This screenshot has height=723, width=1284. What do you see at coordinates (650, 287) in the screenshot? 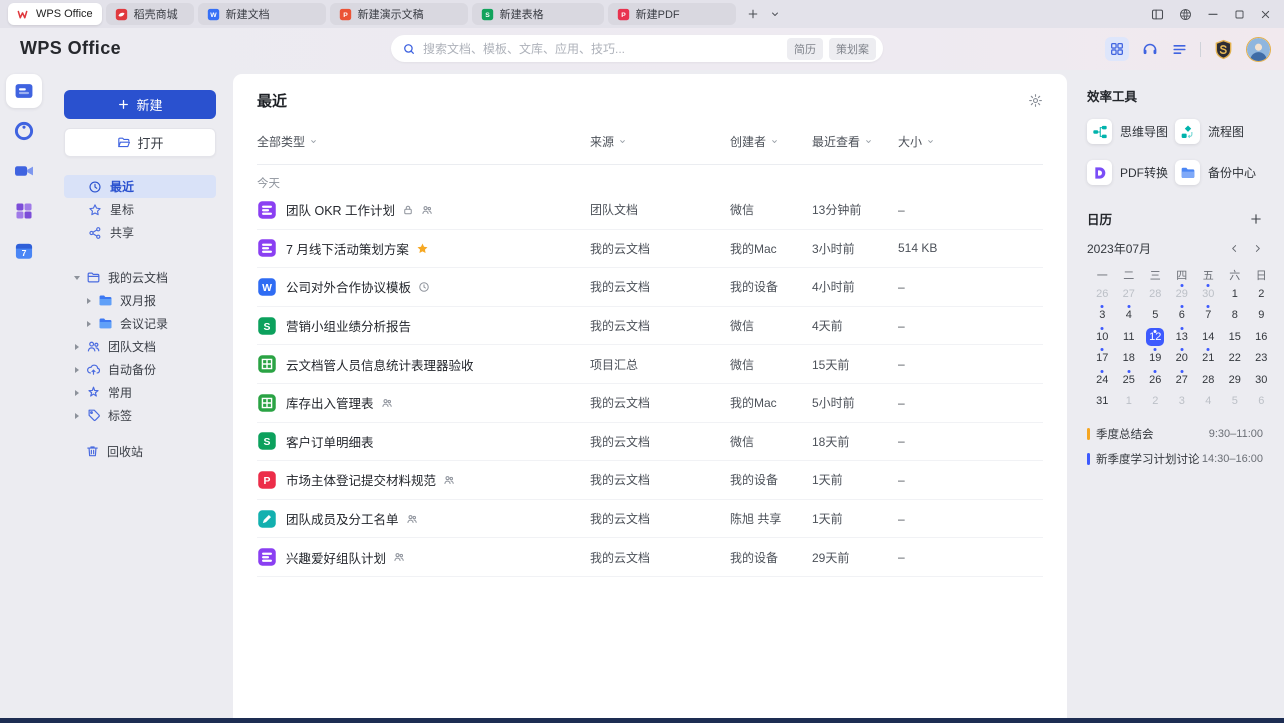
I see `file-row: W 公司对外合作协议模板 我的云文档 我的设备 4小时前 –` at bounding box center [650, 287].